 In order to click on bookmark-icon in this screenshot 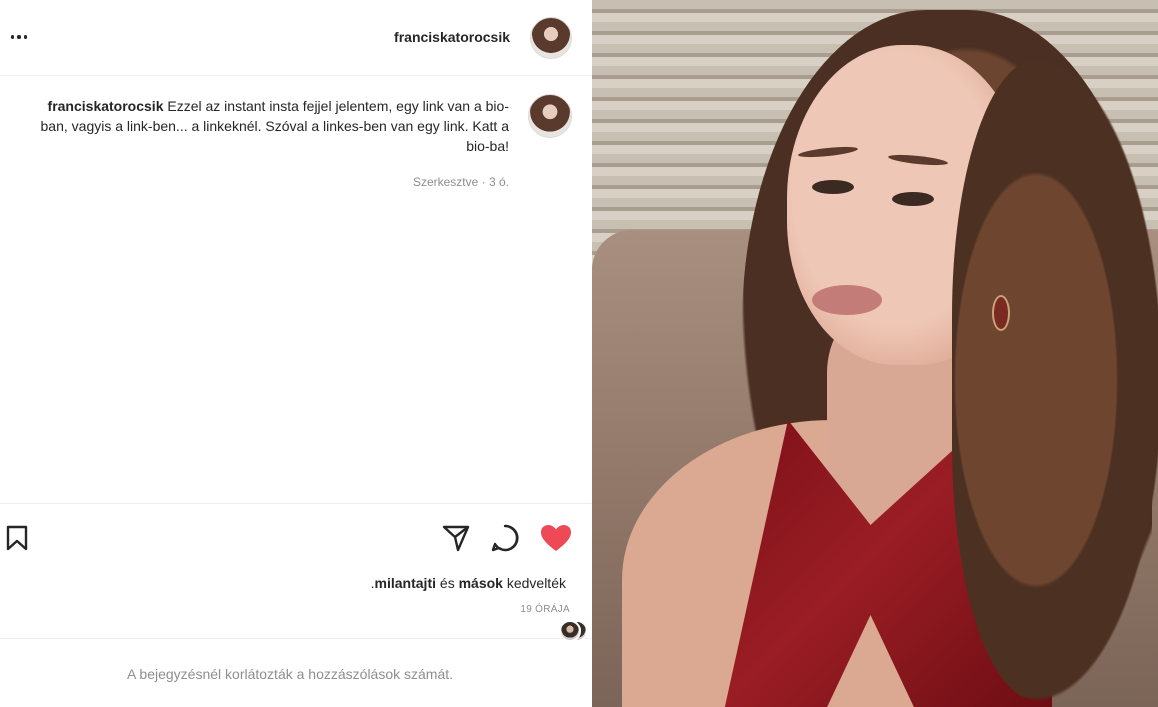, I will do `click(17, 538)`.